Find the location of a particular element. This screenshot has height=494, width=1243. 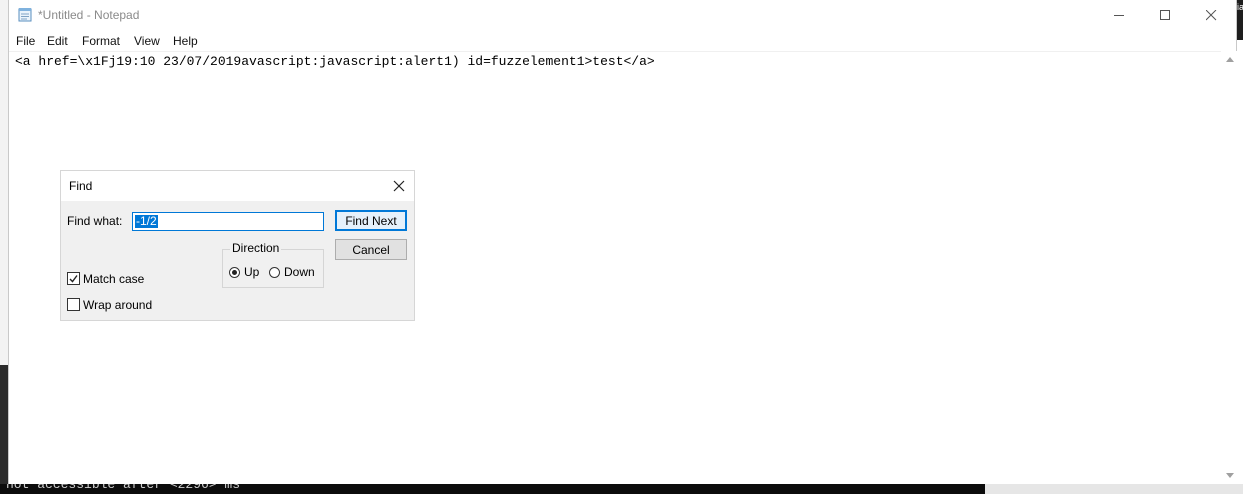

menu-bar: File Edit Format View Help is located at coordinates (622, 41).